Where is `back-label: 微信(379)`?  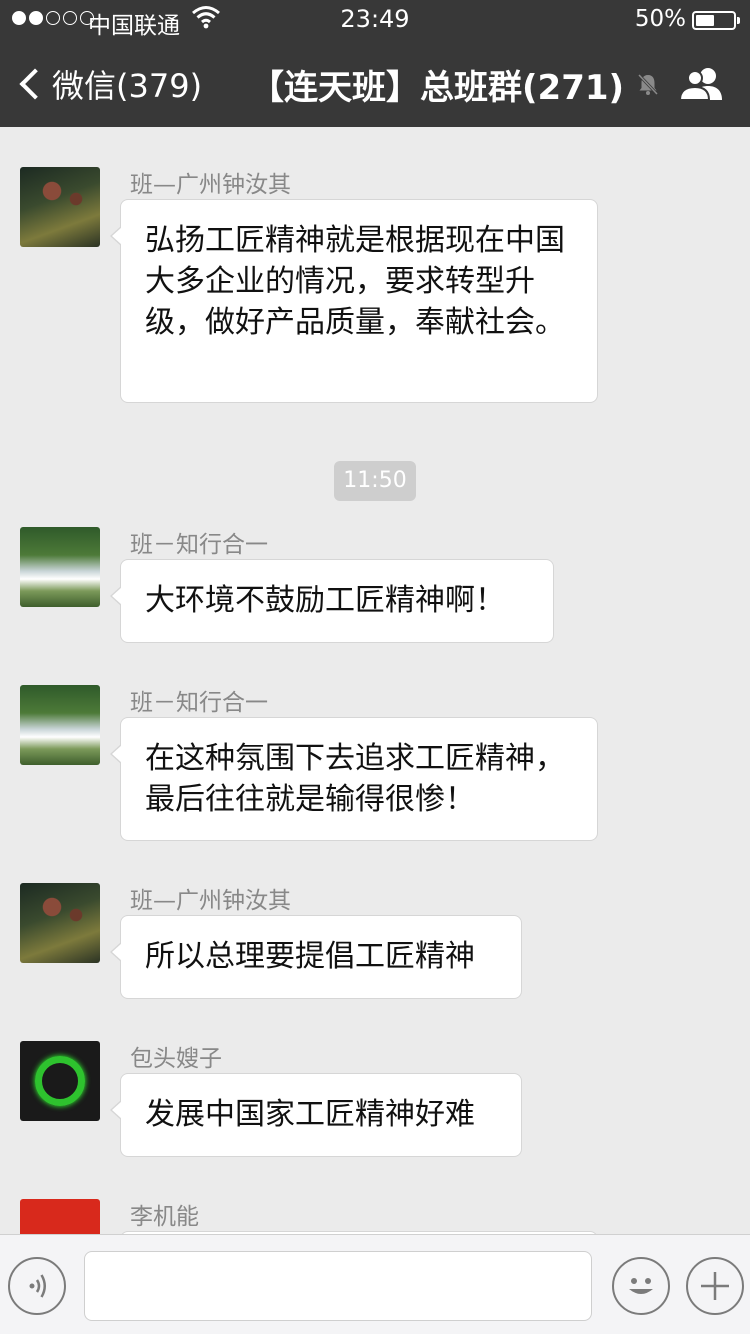
back-label: 微信(379) is located at coordinates (127, 86).